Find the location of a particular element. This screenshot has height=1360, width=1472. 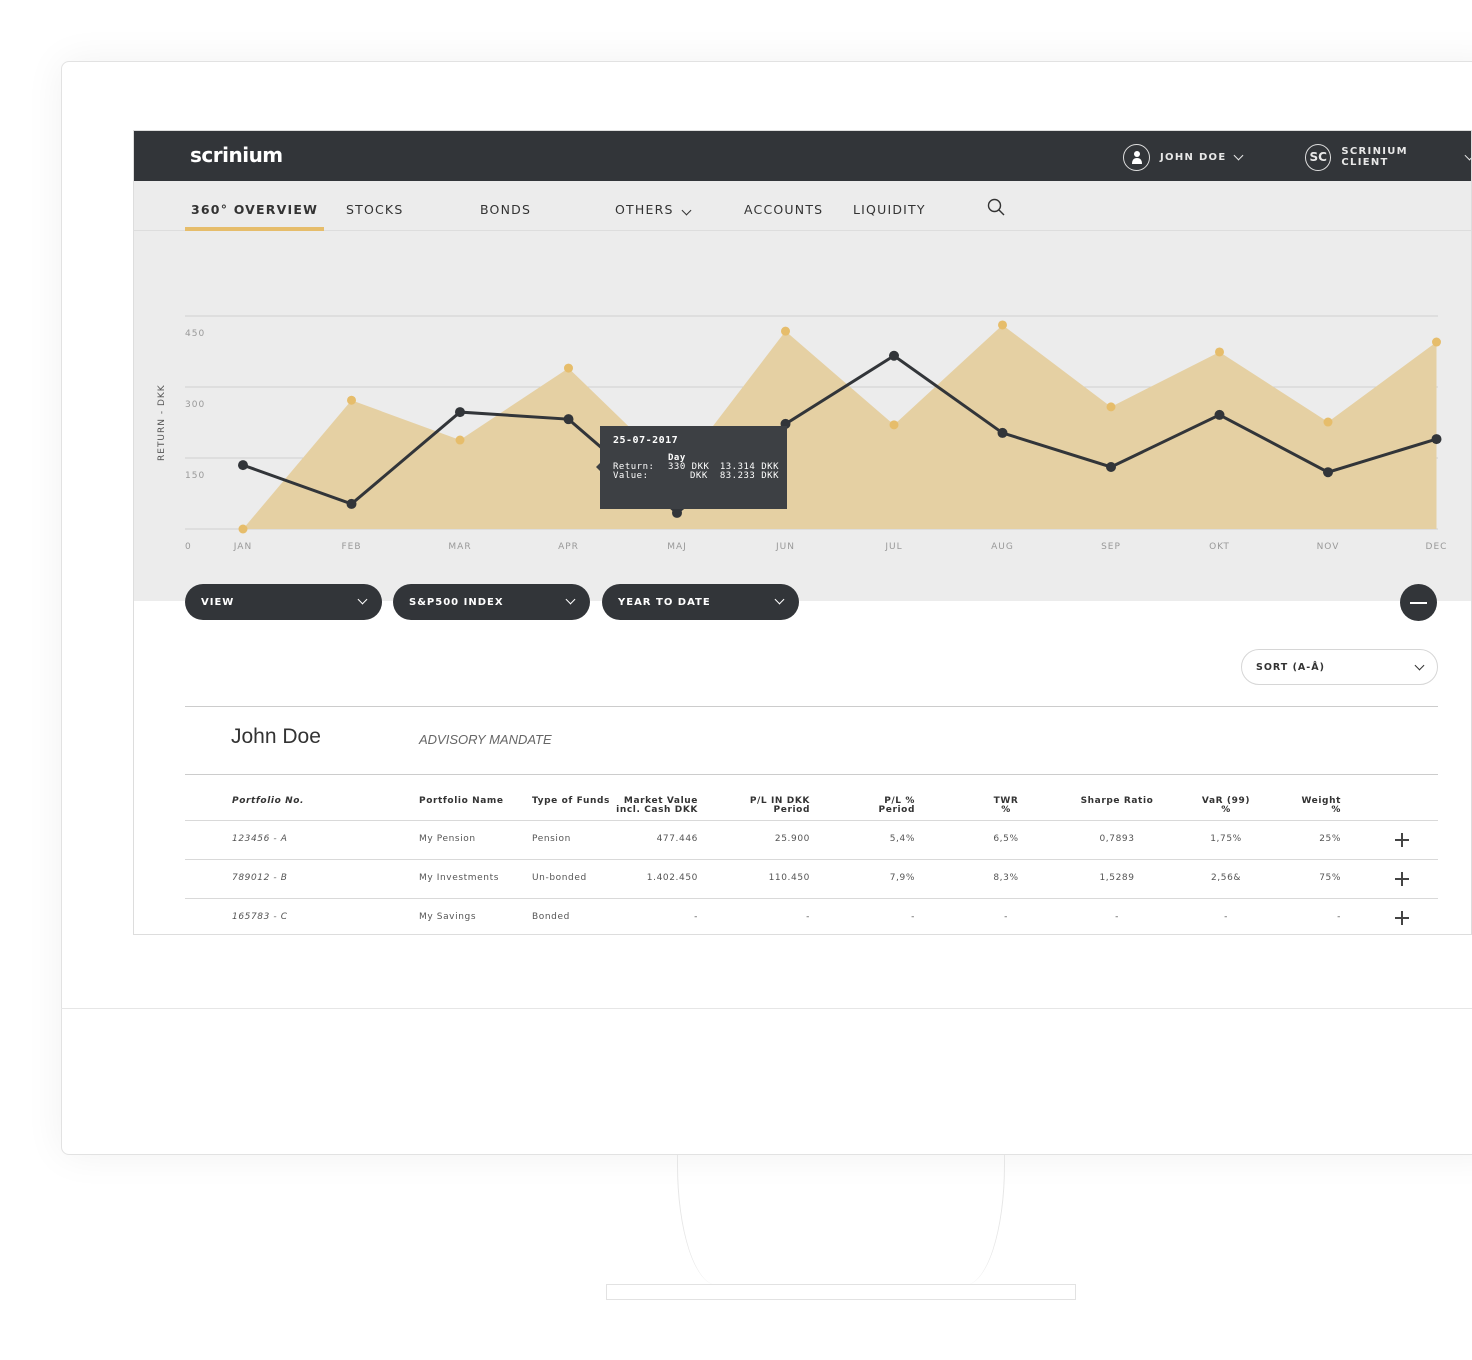

table-cell: My Savings is located at coordinates (448, 917).